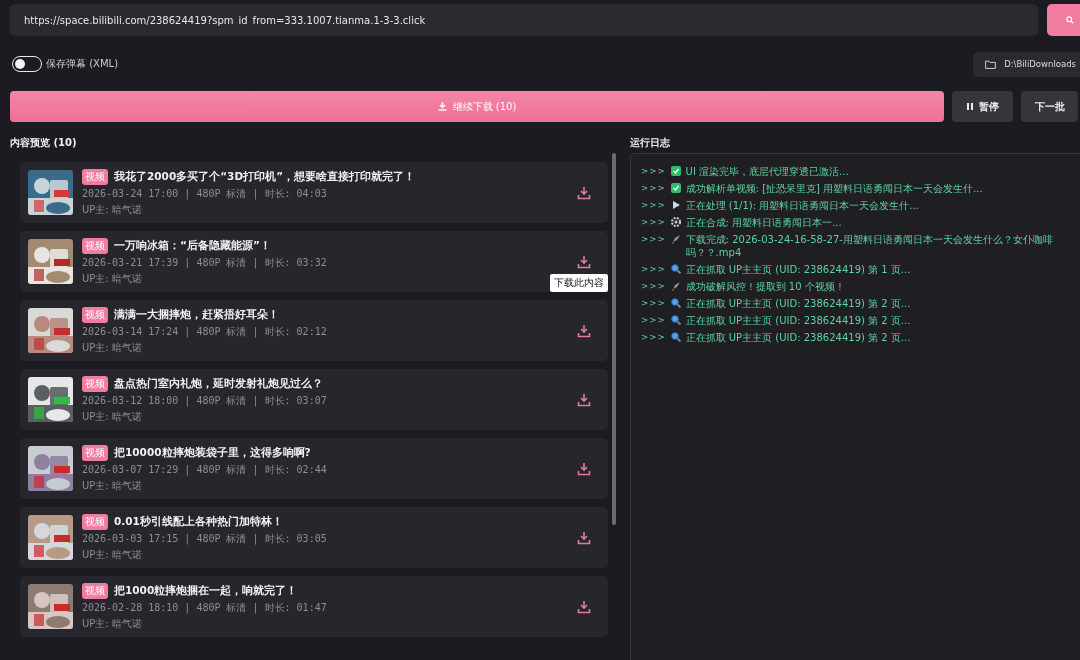 The width and height of the screenshot is (1080, 660). Describe the element at coordinates (650, 142) in the screenshot. I see `section-title: 运行日志` at that location.